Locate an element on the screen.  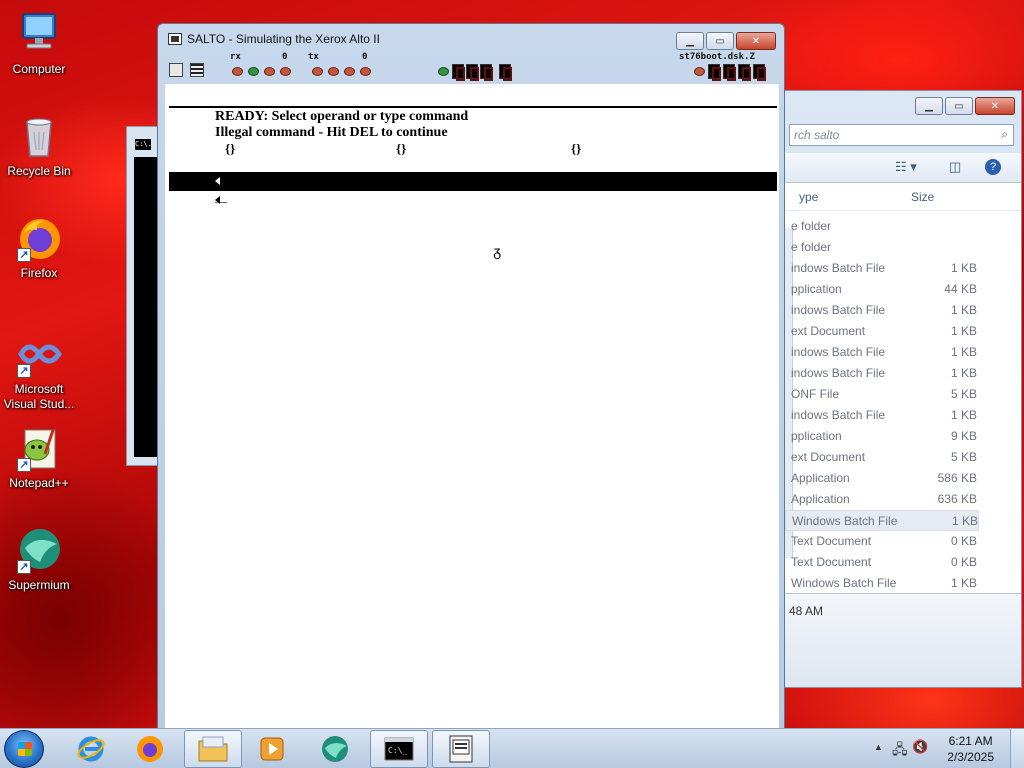
file-row: Application 636 KB is located at coordinates (903, 499).